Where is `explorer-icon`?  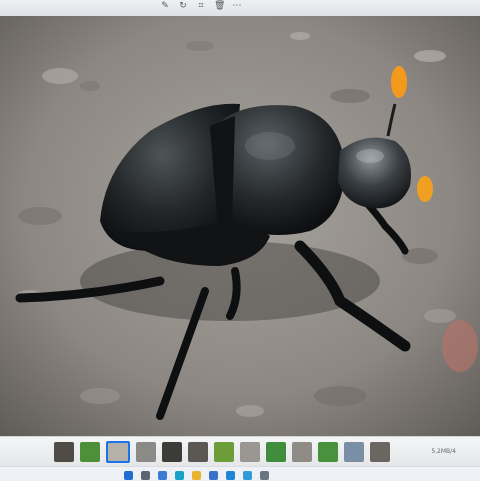 explorer-icon is located at coordinates (196, 475).